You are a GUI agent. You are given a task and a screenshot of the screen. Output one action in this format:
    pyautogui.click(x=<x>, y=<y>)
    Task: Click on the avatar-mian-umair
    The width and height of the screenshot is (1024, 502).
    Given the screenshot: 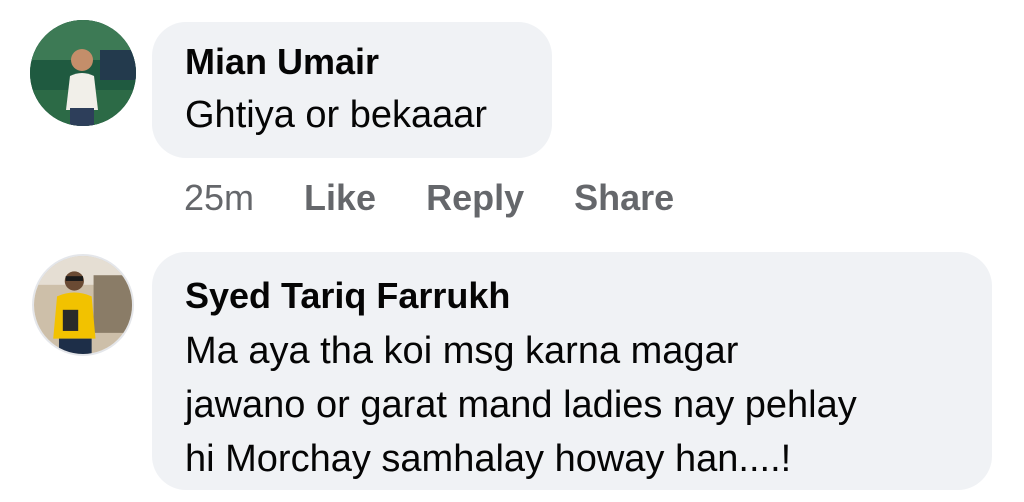 What is the action you would take?
    pyautogui.click(x=83, y=73)
    